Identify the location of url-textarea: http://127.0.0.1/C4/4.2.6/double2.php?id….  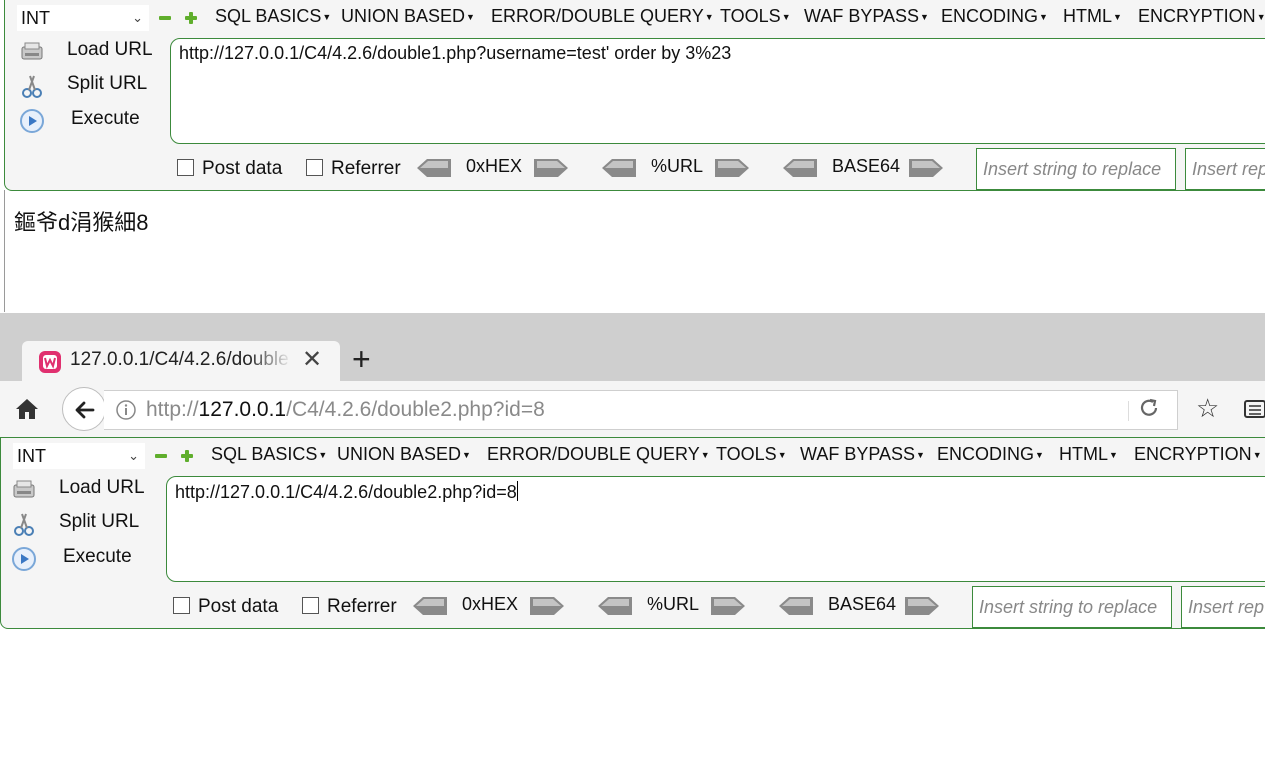
(715, 529).